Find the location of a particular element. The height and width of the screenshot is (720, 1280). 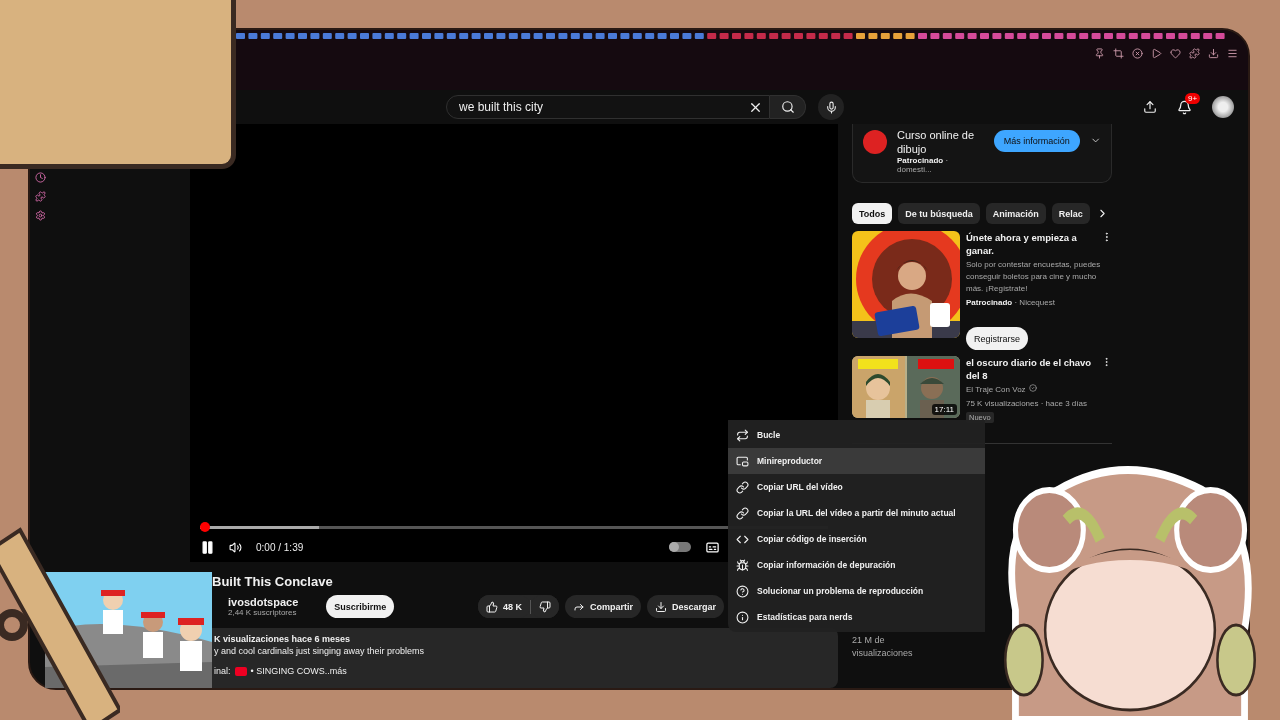

upload-icon is located at coordinates (1150, 107).